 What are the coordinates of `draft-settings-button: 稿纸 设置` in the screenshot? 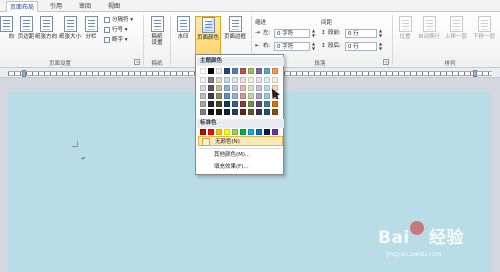 It's located at (157, 37).